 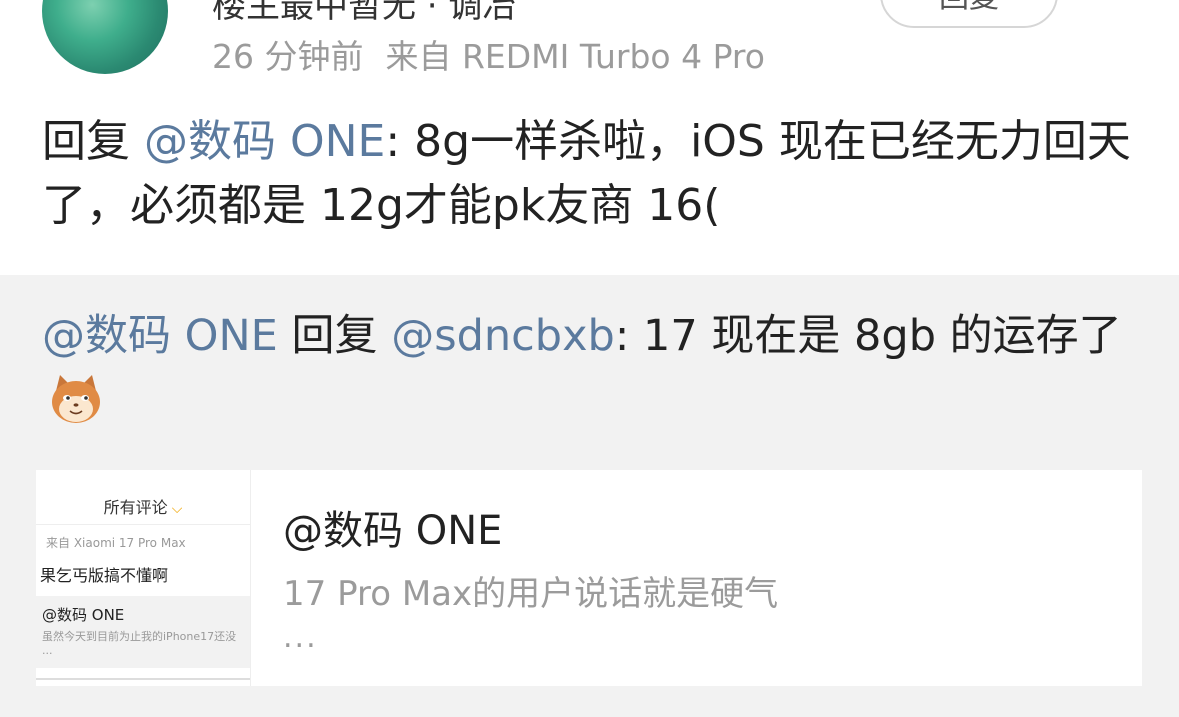 What do you see at coordinates (264, 141) in the screenshot?
I see `mention-link: @数码 ONE` at bounding box center [264, 141].